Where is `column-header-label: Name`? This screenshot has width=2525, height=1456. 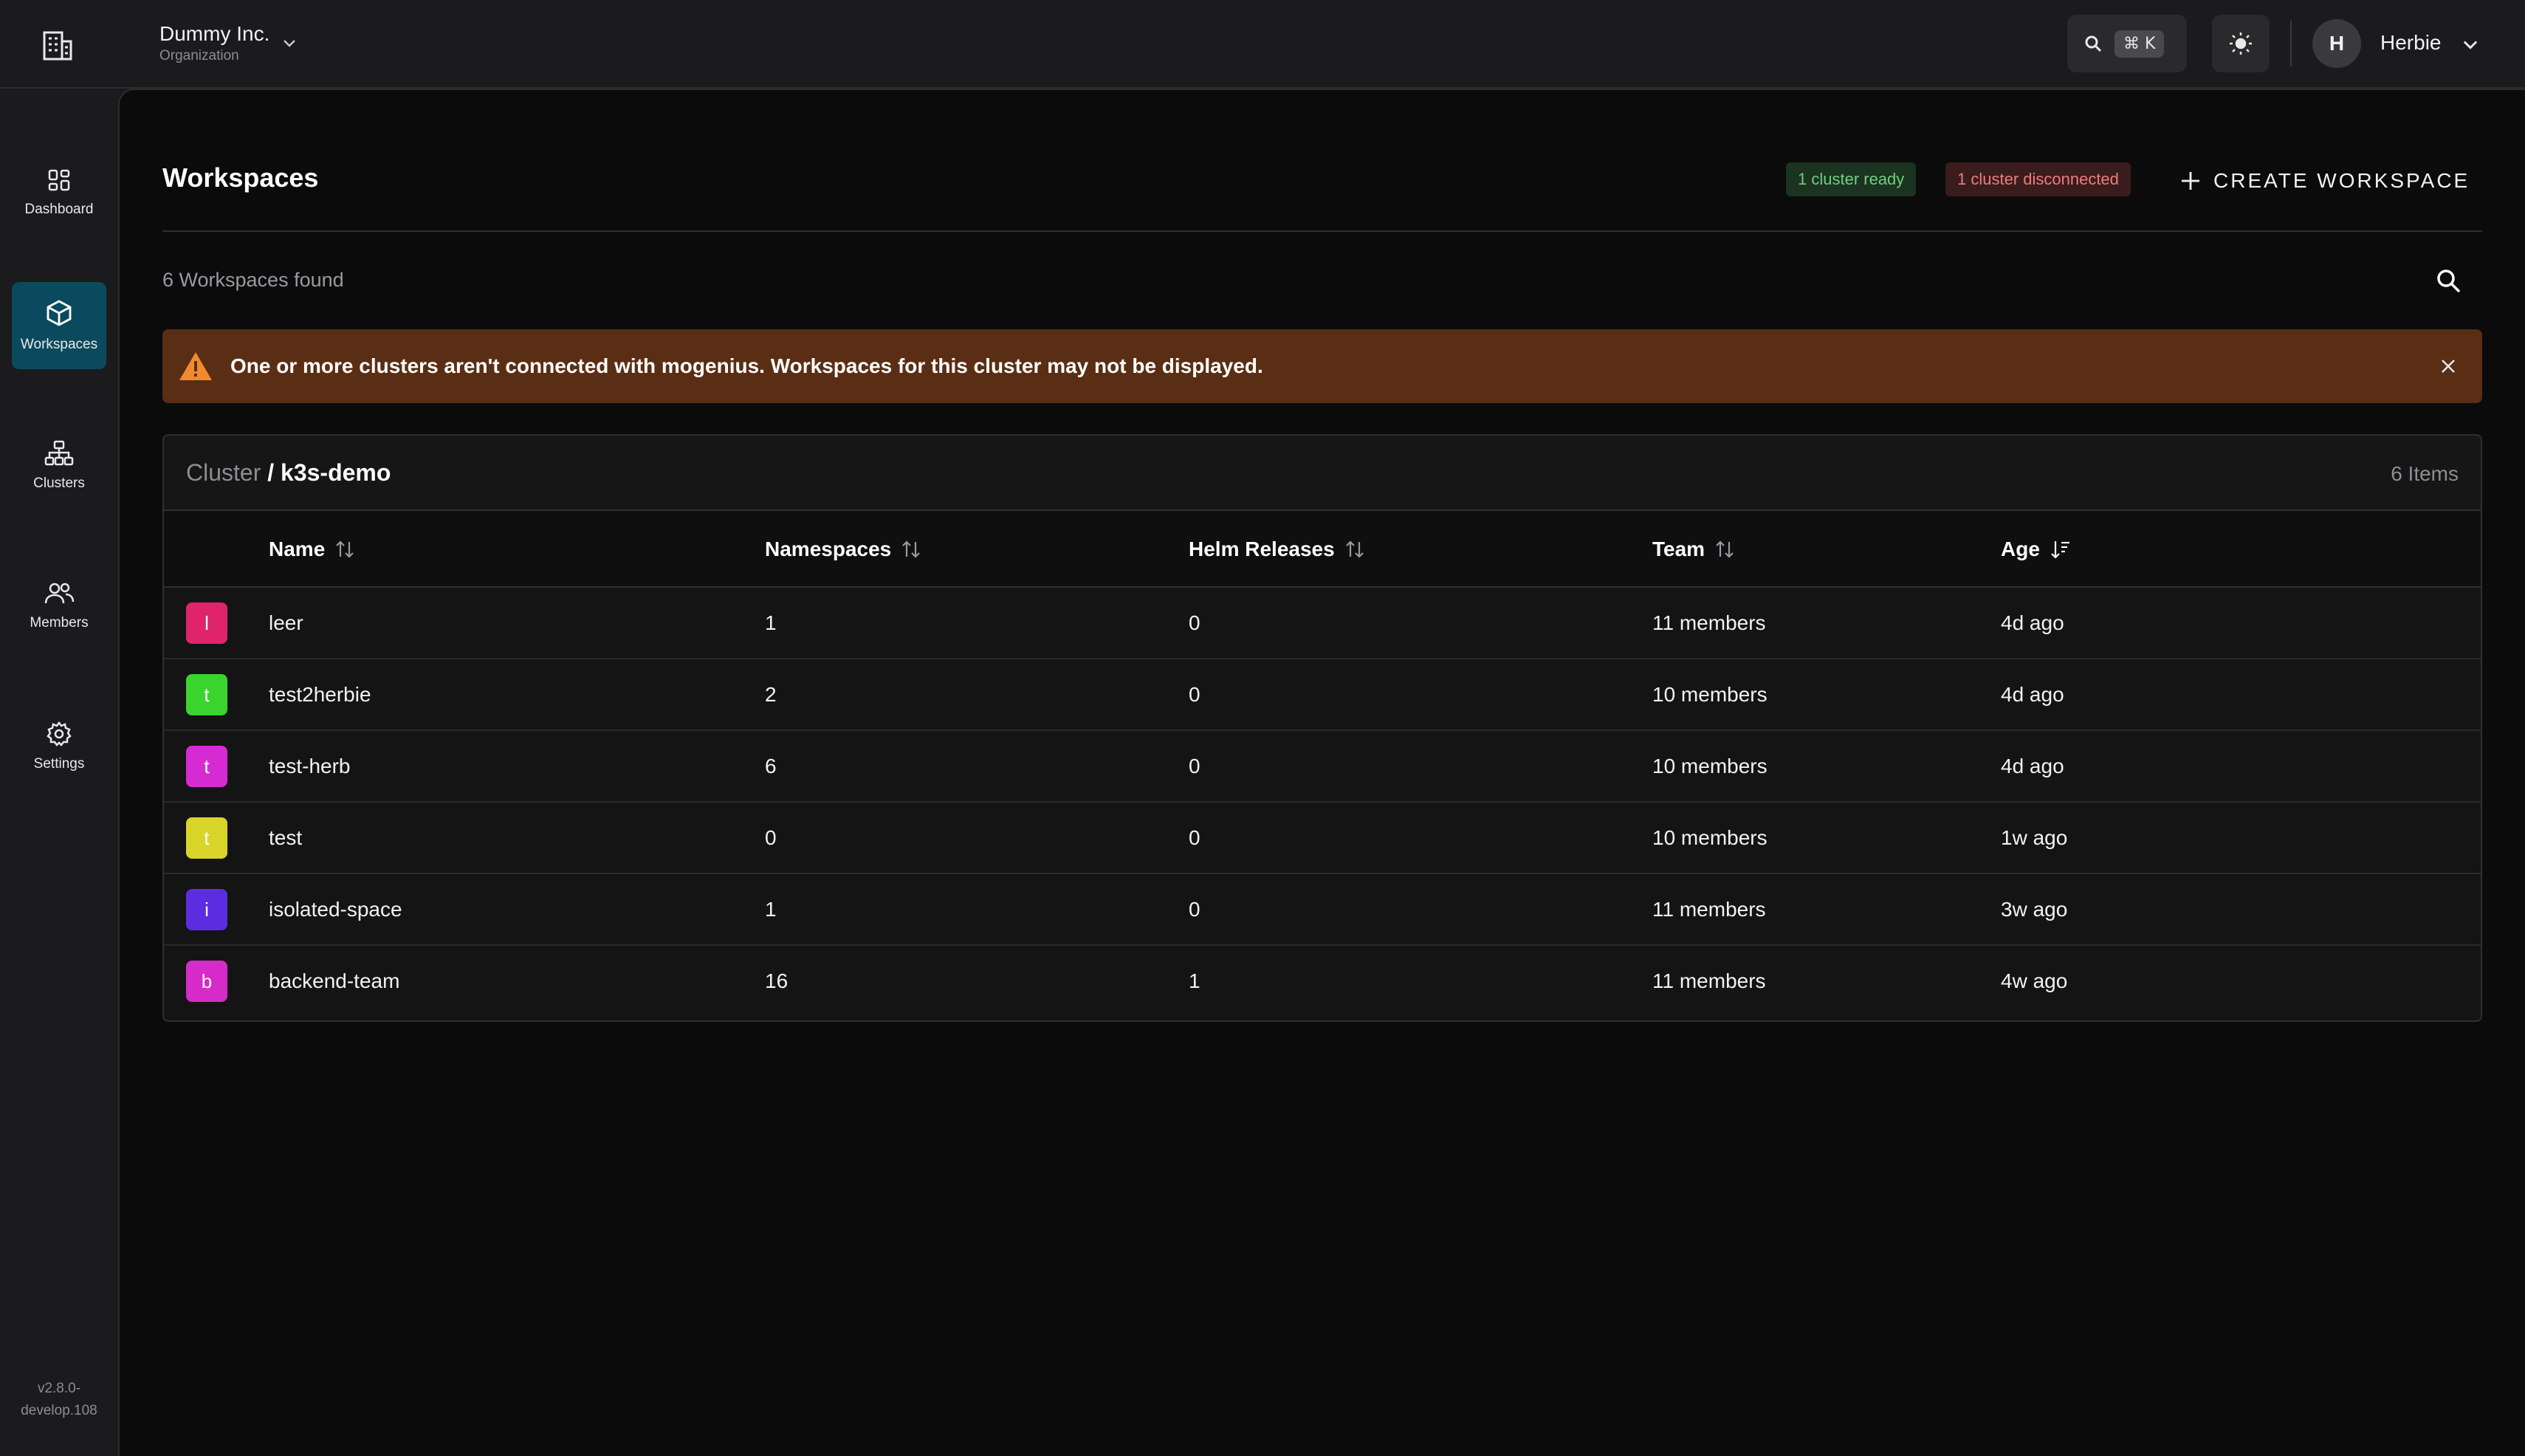 column-header-label: Name is located at coordinates (297, 549).